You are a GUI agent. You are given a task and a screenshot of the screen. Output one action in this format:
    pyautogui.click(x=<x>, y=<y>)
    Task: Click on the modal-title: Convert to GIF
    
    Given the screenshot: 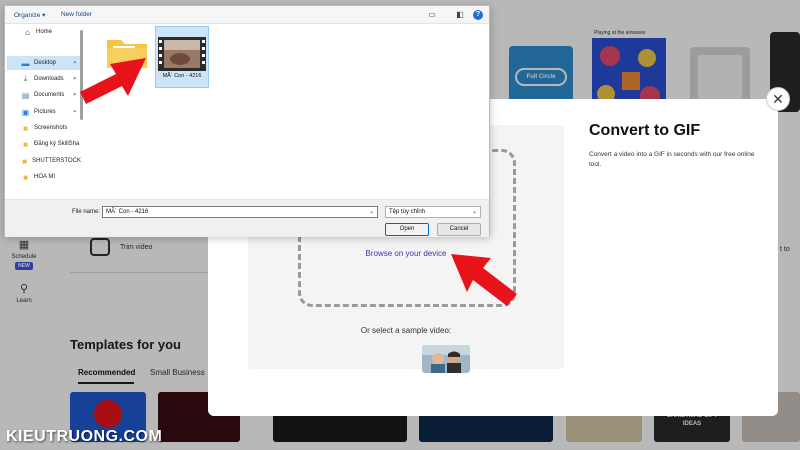 What is the action you would take?
    pyautogui.click(x=645, y=130)
    